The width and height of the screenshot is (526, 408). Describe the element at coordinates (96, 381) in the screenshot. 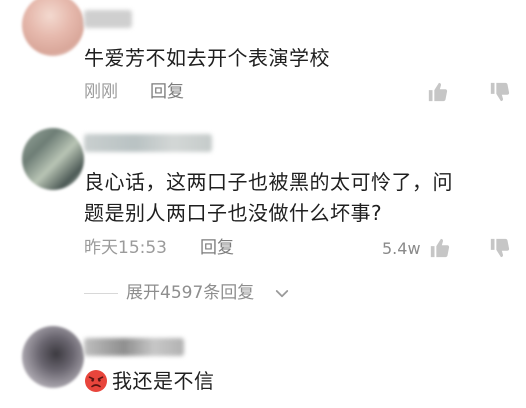

I see `angry-face-emoji` at that location.